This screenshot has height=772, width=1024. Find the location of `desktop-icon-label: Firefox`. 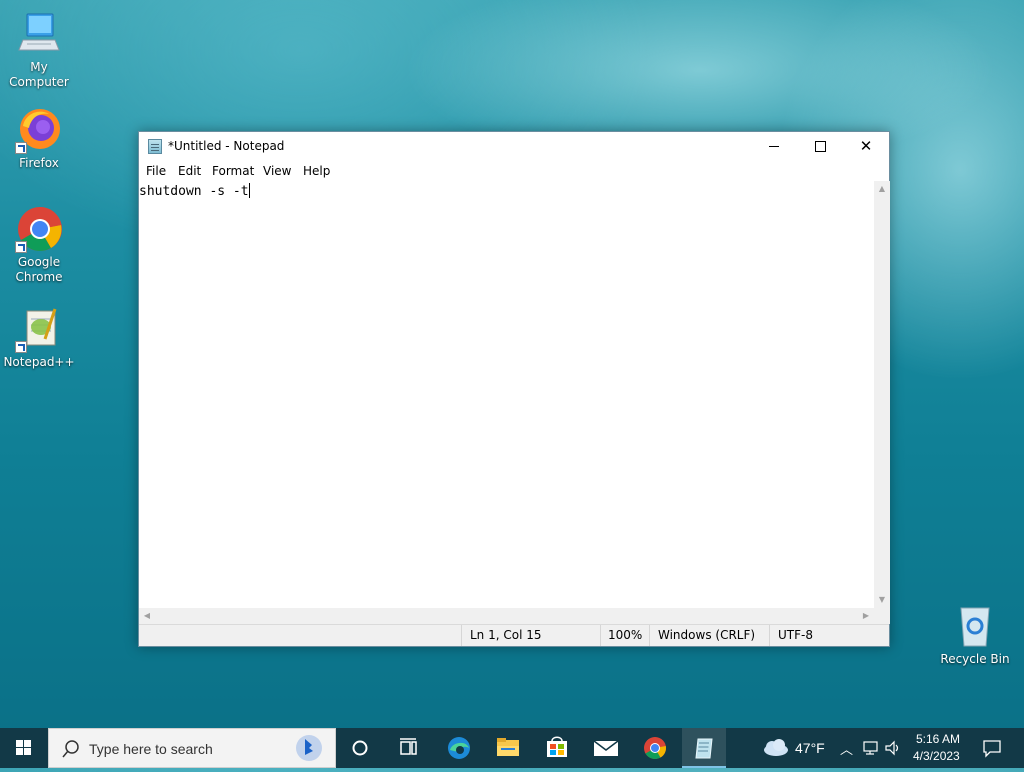

desktop-icon-label: Firefox is located at coordinates (39, 163).